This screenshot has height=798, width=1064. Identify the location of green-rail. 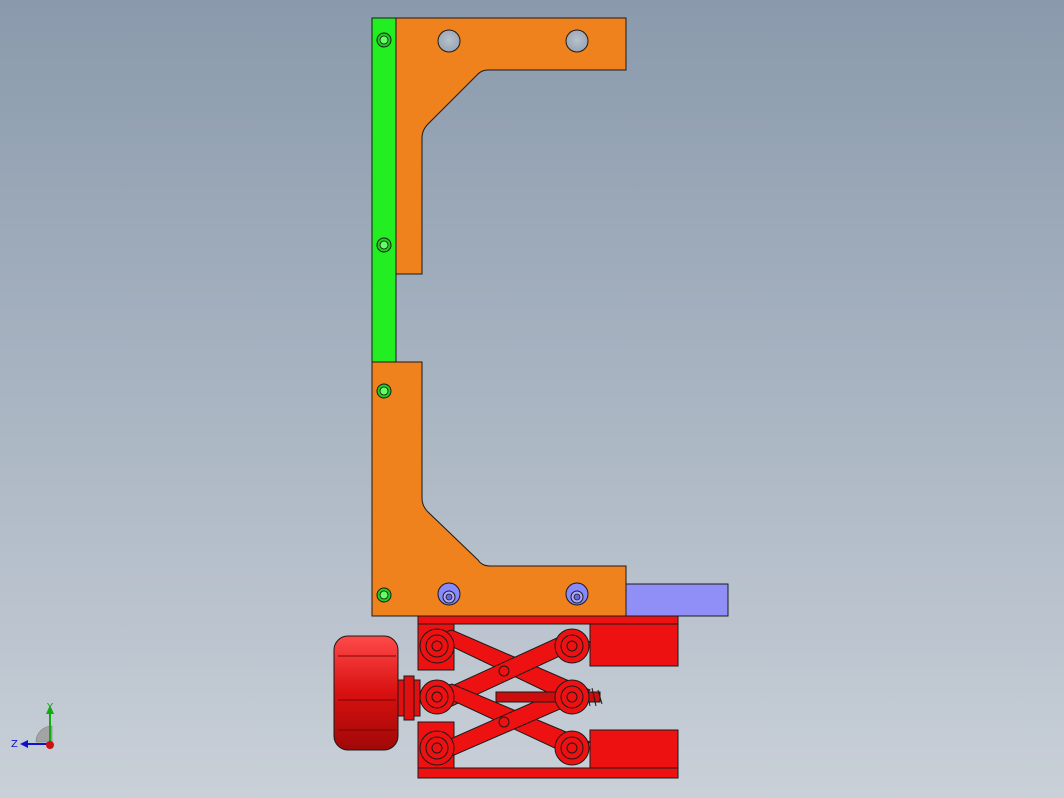
(384, 190).